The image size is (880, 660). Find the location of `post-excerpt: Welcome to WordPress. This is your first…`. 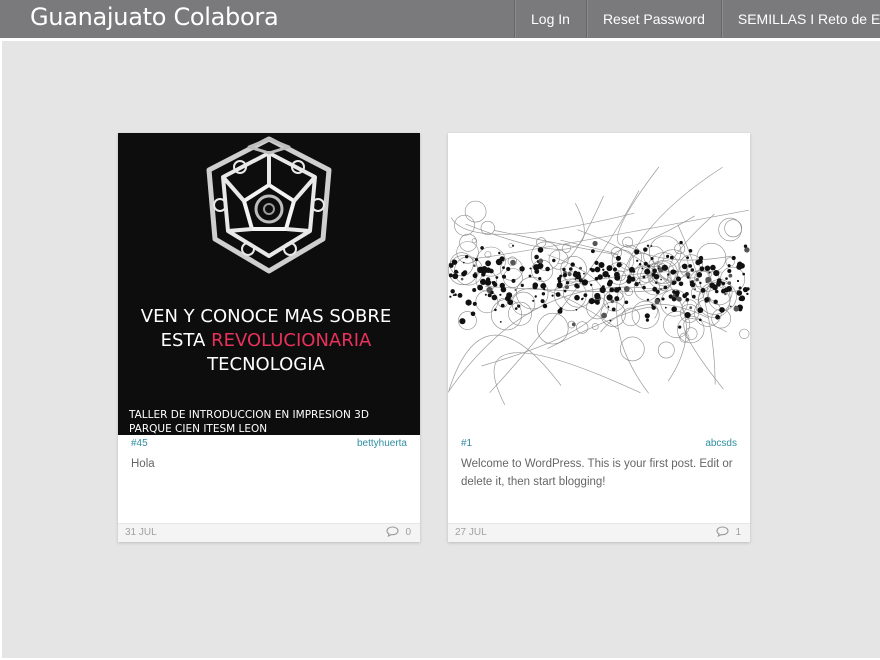

post-excerpt: Welcome to WordPress. This is your first… is located at coordinates (597, 473).